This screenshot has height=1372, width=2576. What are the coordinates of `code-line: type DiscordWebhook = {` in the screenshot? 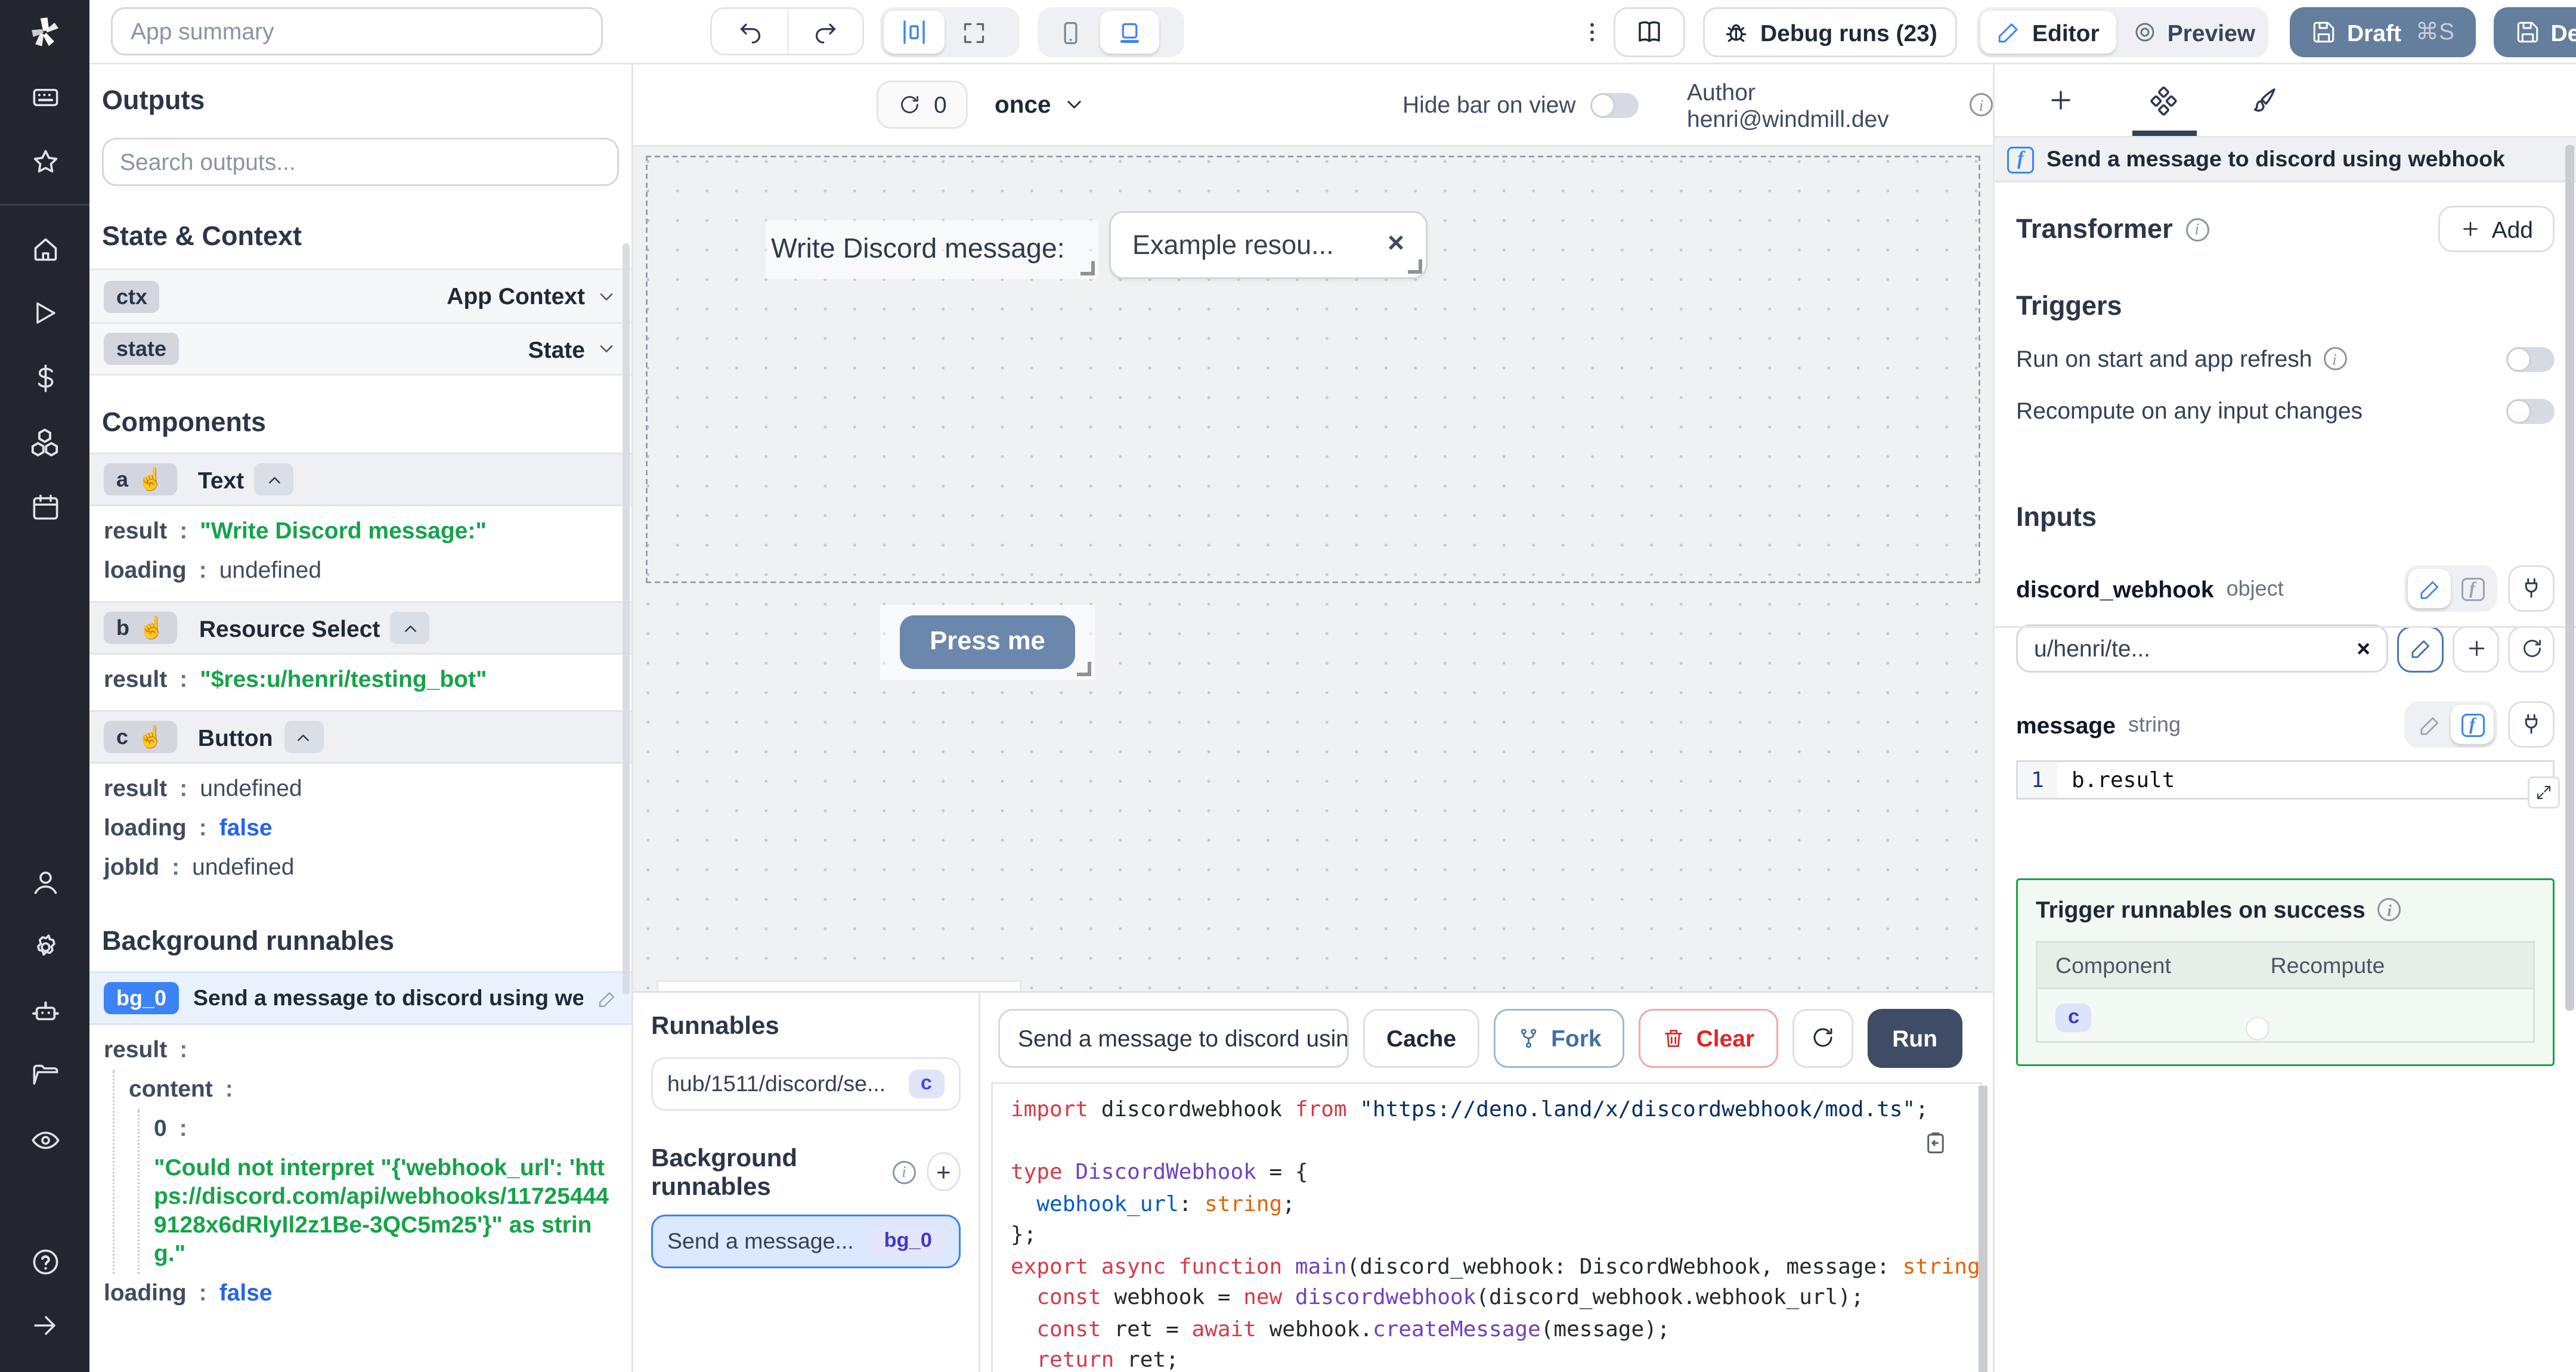 It's located at (1159, 1171).